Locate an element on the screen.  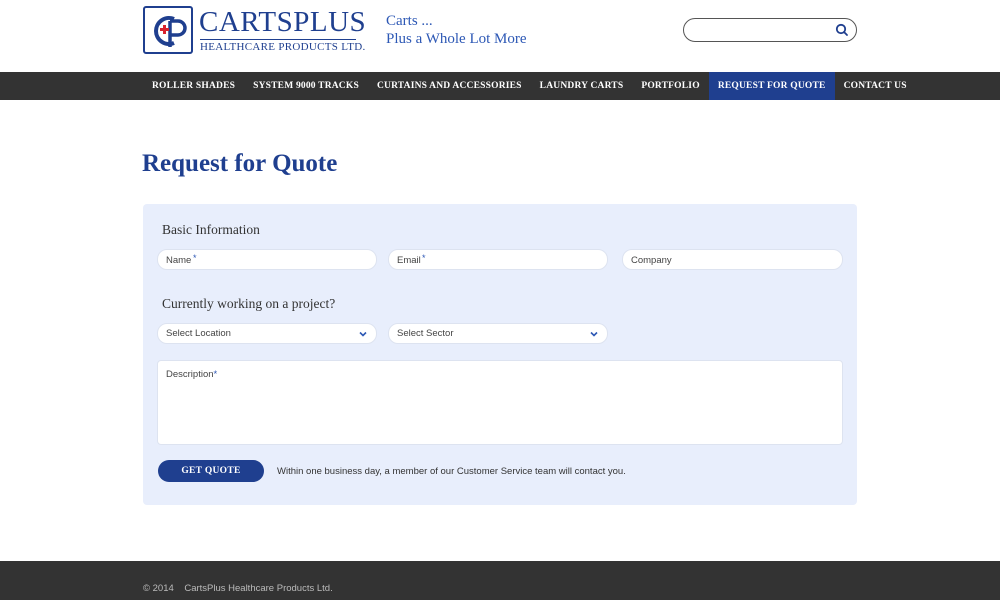
email-required-mark: * is located at coordinates (424, 258).